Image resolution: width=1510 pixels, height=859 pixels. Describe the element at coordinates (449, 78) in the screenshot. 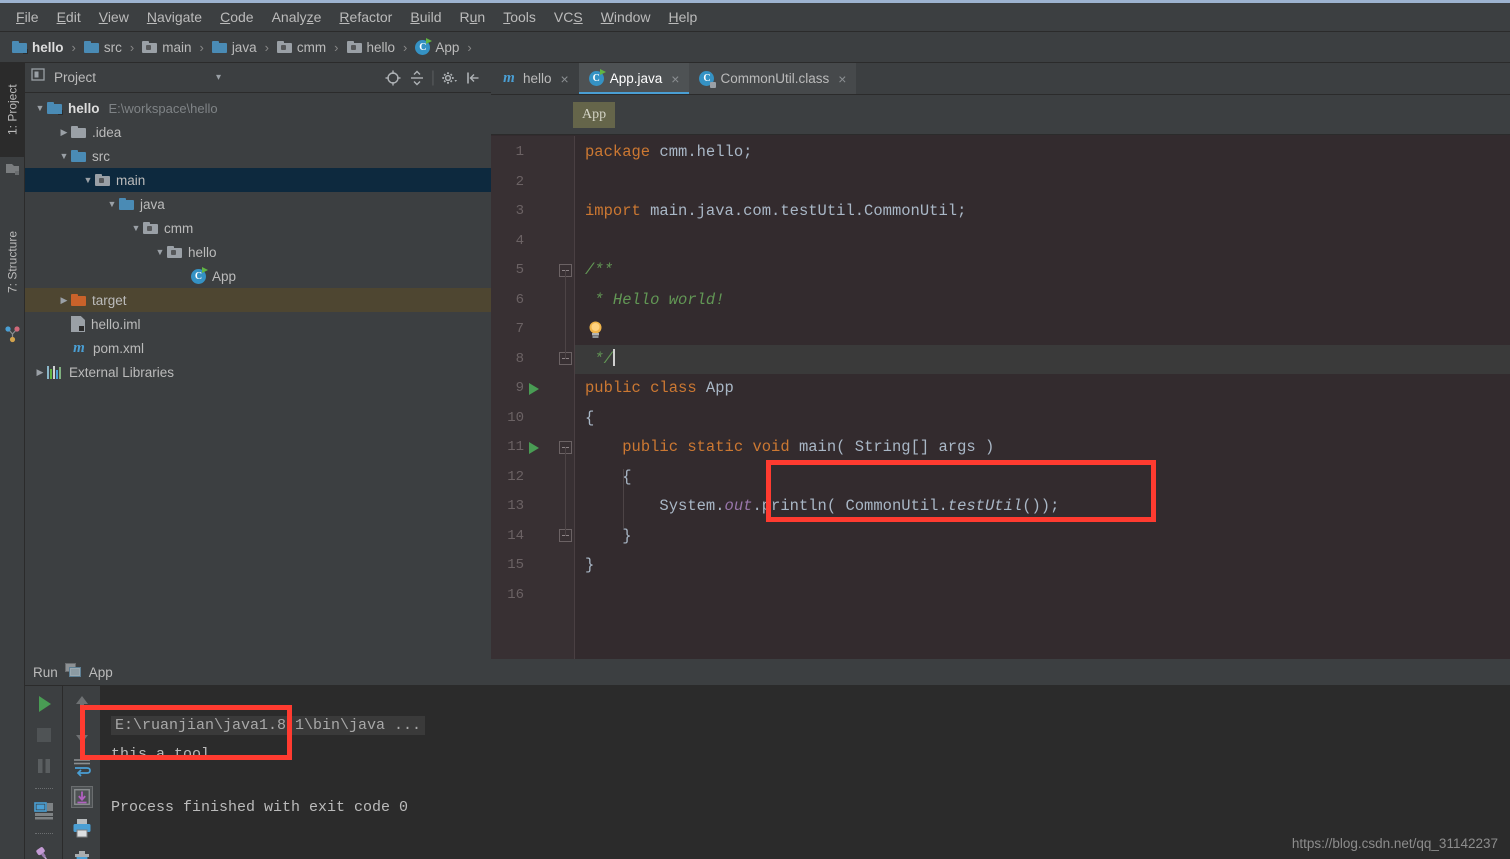

I see `gear-icon` at that location.